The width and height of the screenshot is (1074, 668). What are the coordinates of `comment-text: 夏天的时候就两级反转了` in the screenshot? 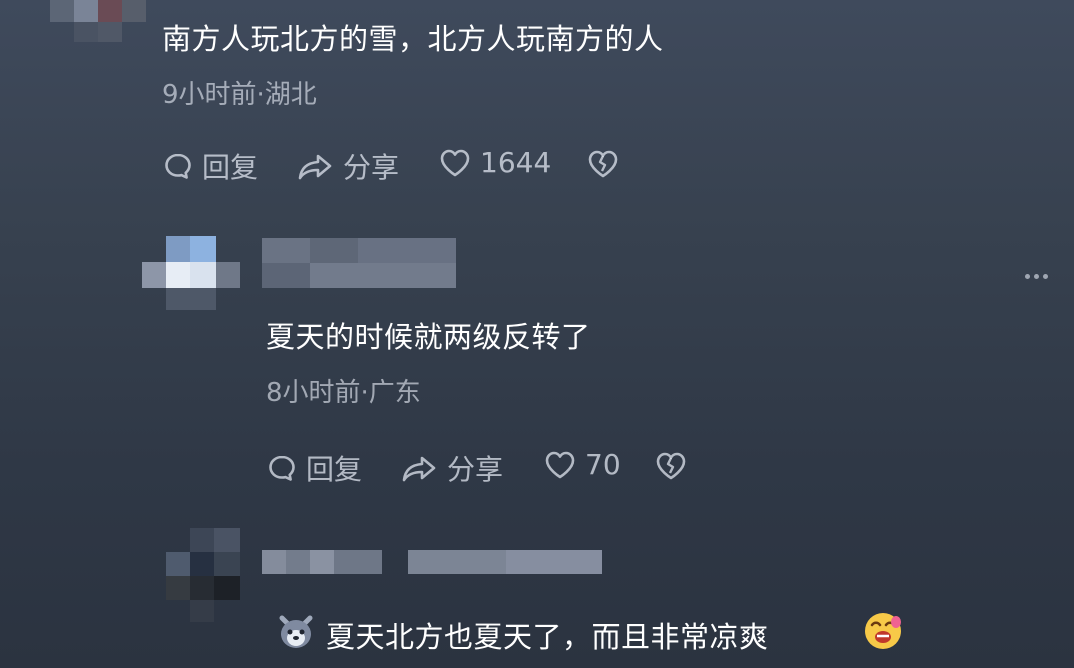 It's located at (428, 337).